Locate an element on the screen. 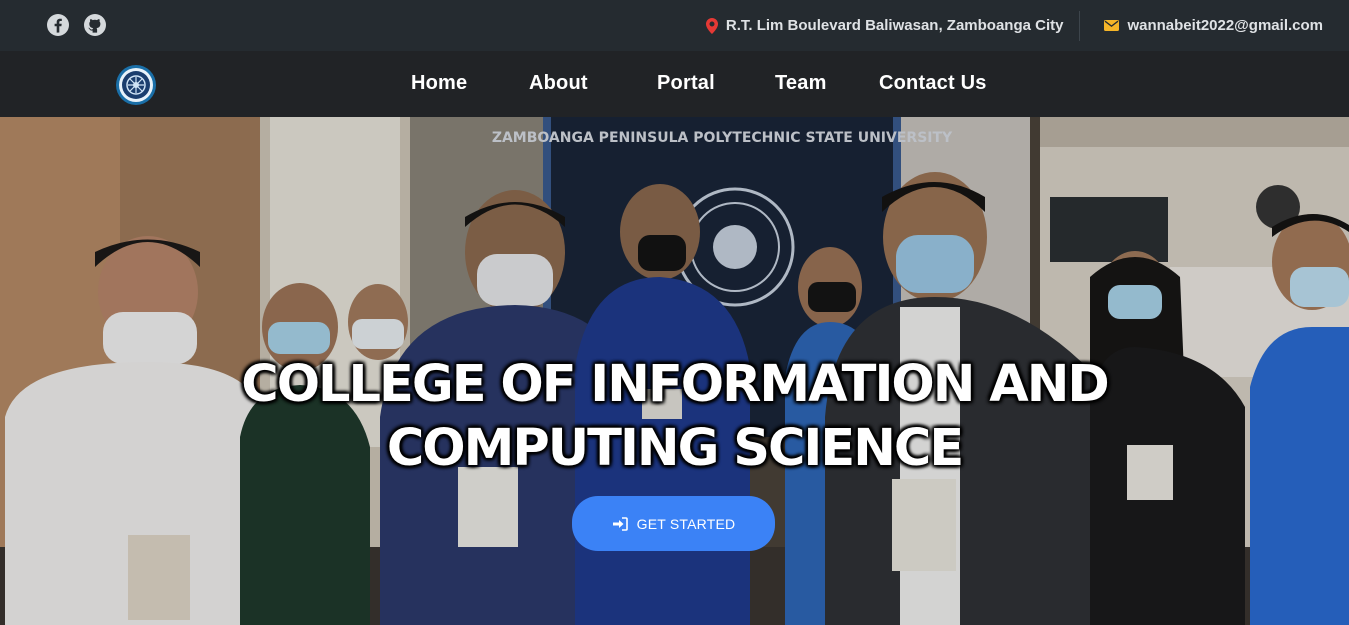  nav-home: Home is located at coordinates (439, 83).